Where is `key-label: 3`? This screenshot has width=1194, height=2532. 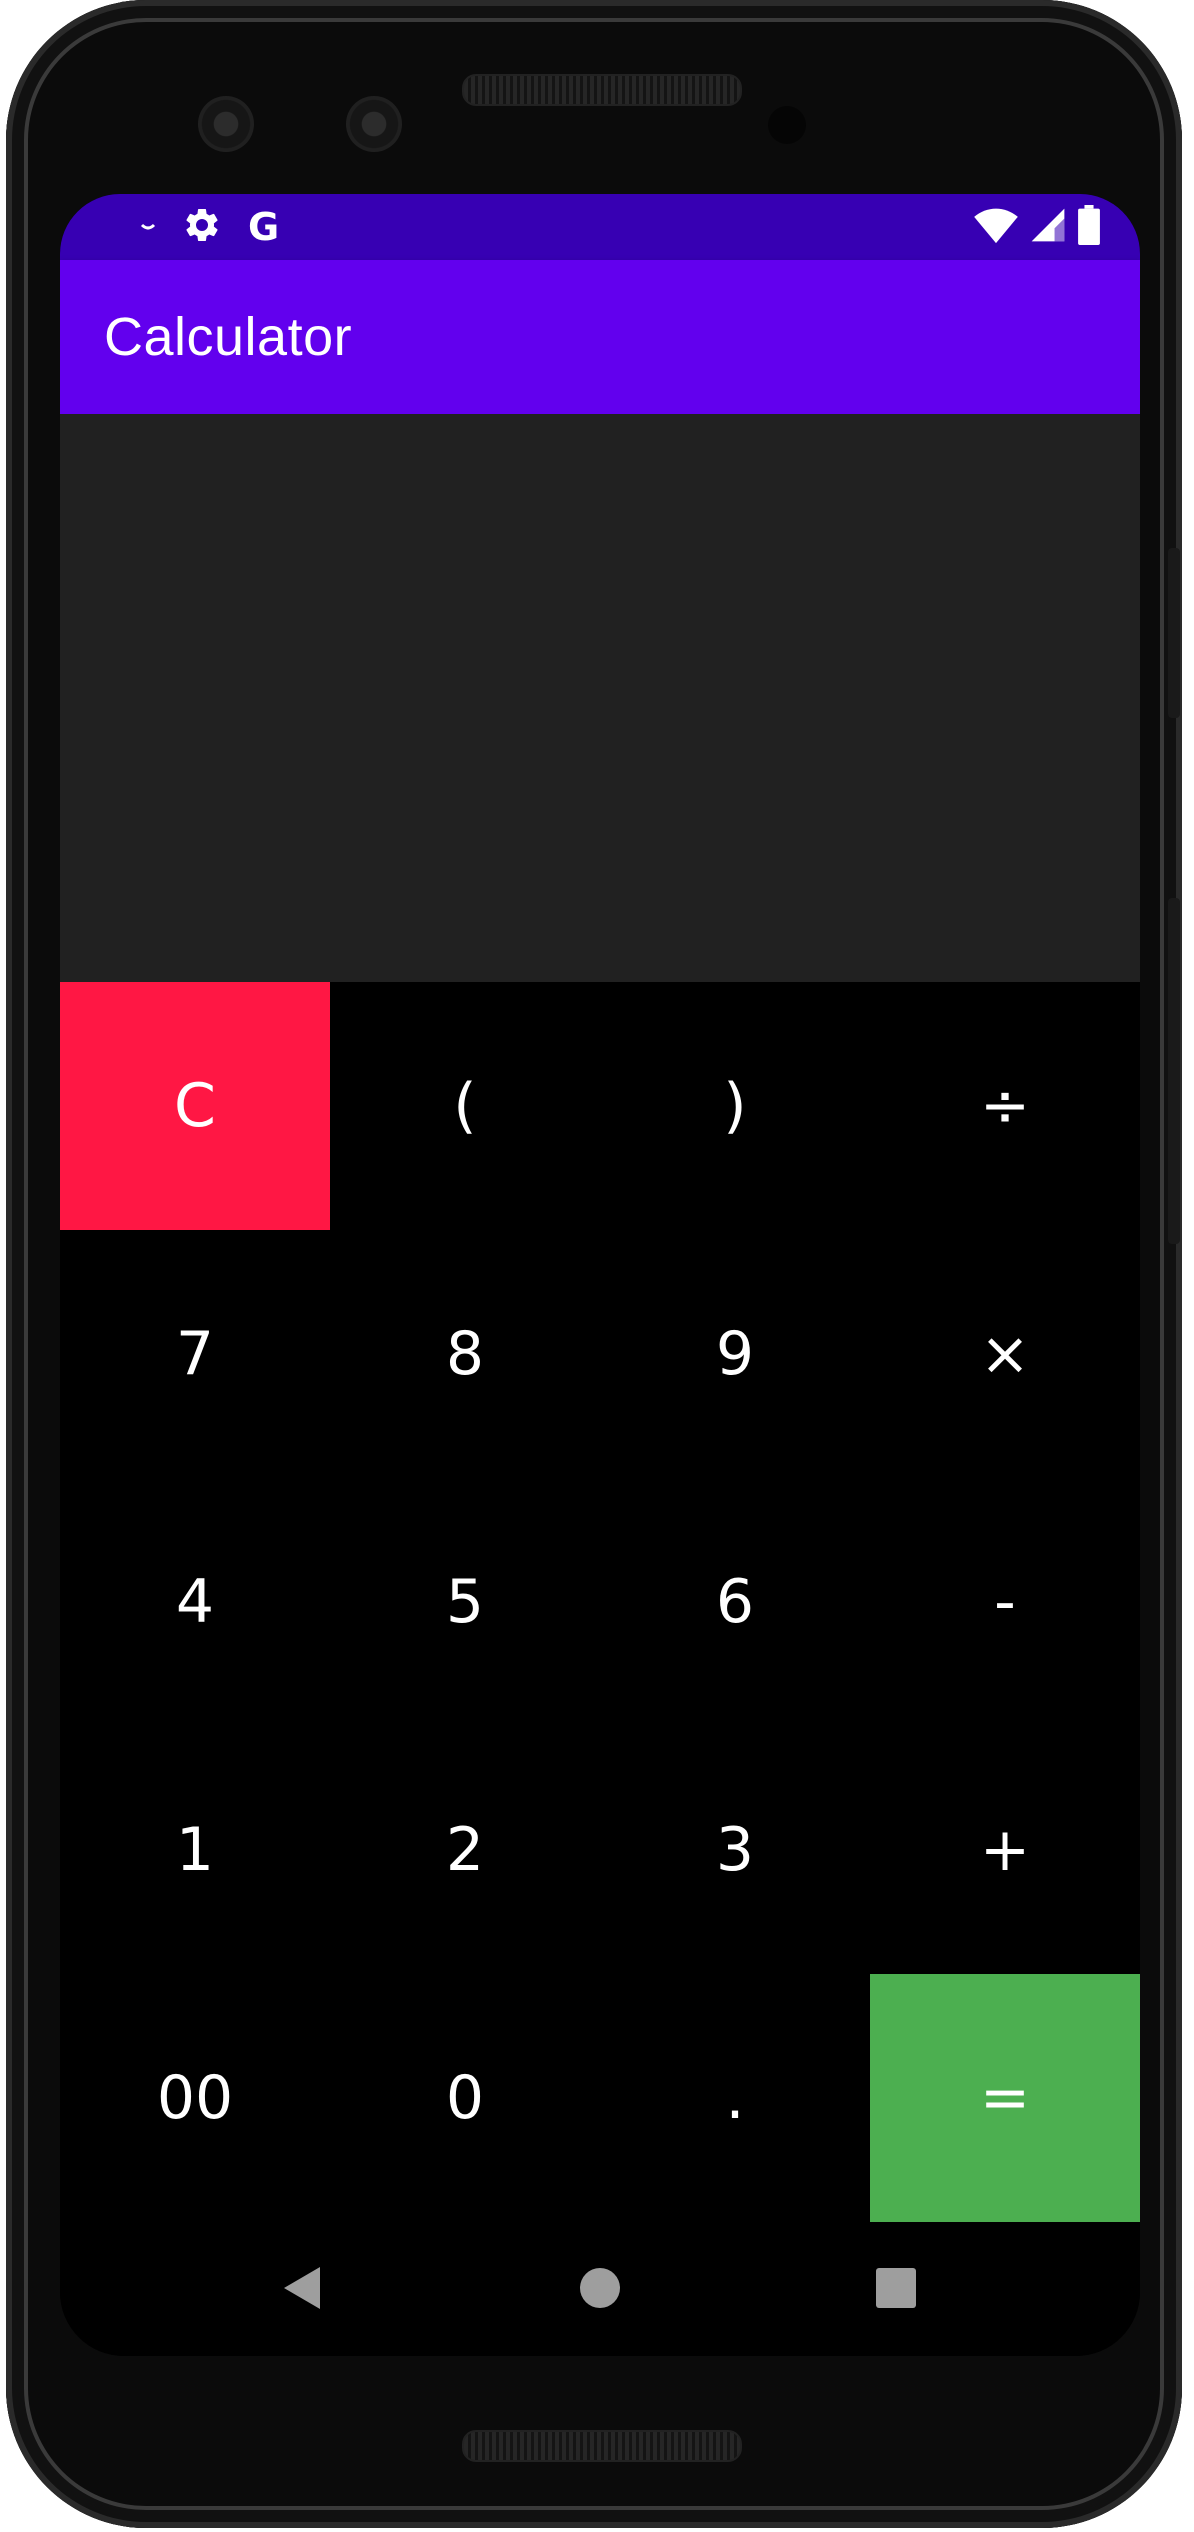
key-label: 3 is located at coordinates (735, 1850).